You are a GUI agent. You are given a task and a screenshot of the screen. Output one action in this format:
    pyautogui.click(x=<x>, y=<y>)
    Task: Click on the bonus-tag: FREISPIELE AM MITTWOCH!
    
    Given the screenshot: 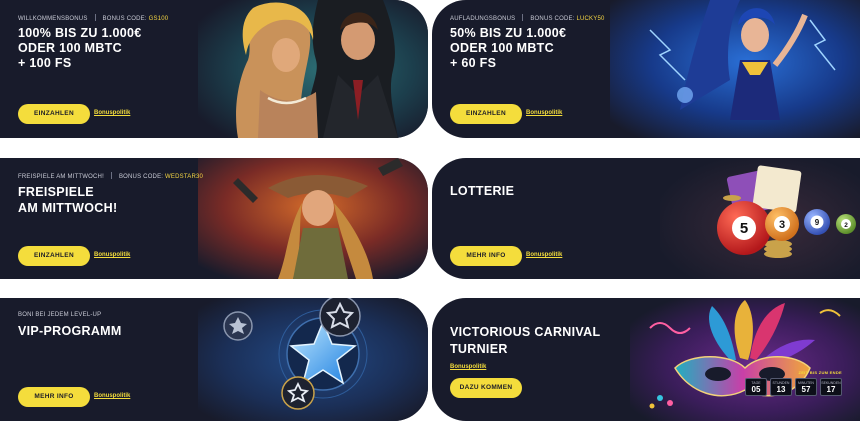 What is the action you would take?
    pyautogui.click(x=61, y=177)
    